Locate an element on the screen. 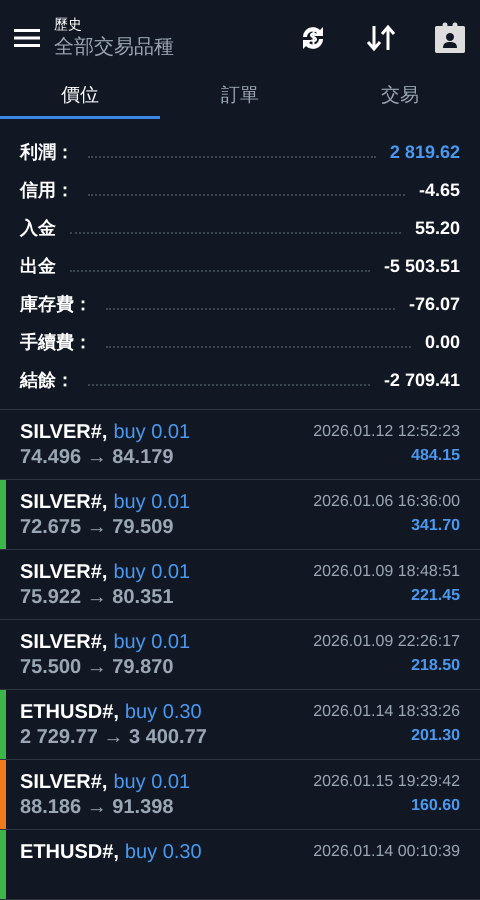 The width and height of the screenshot is (480, 900). summary-value: -4.65 is located at coordinates (439, 190).